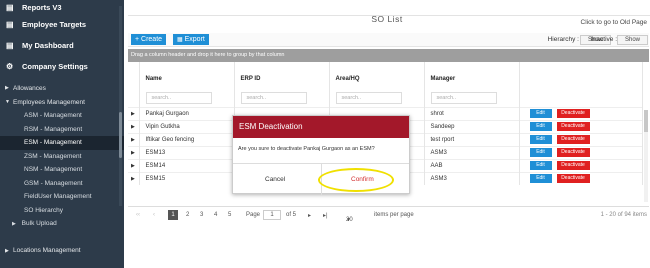 This screenshot has height=268, width=650. Describe the element at coordinates (472, 113) in the screenshot. I see `cell-manager: shrot` at that location.